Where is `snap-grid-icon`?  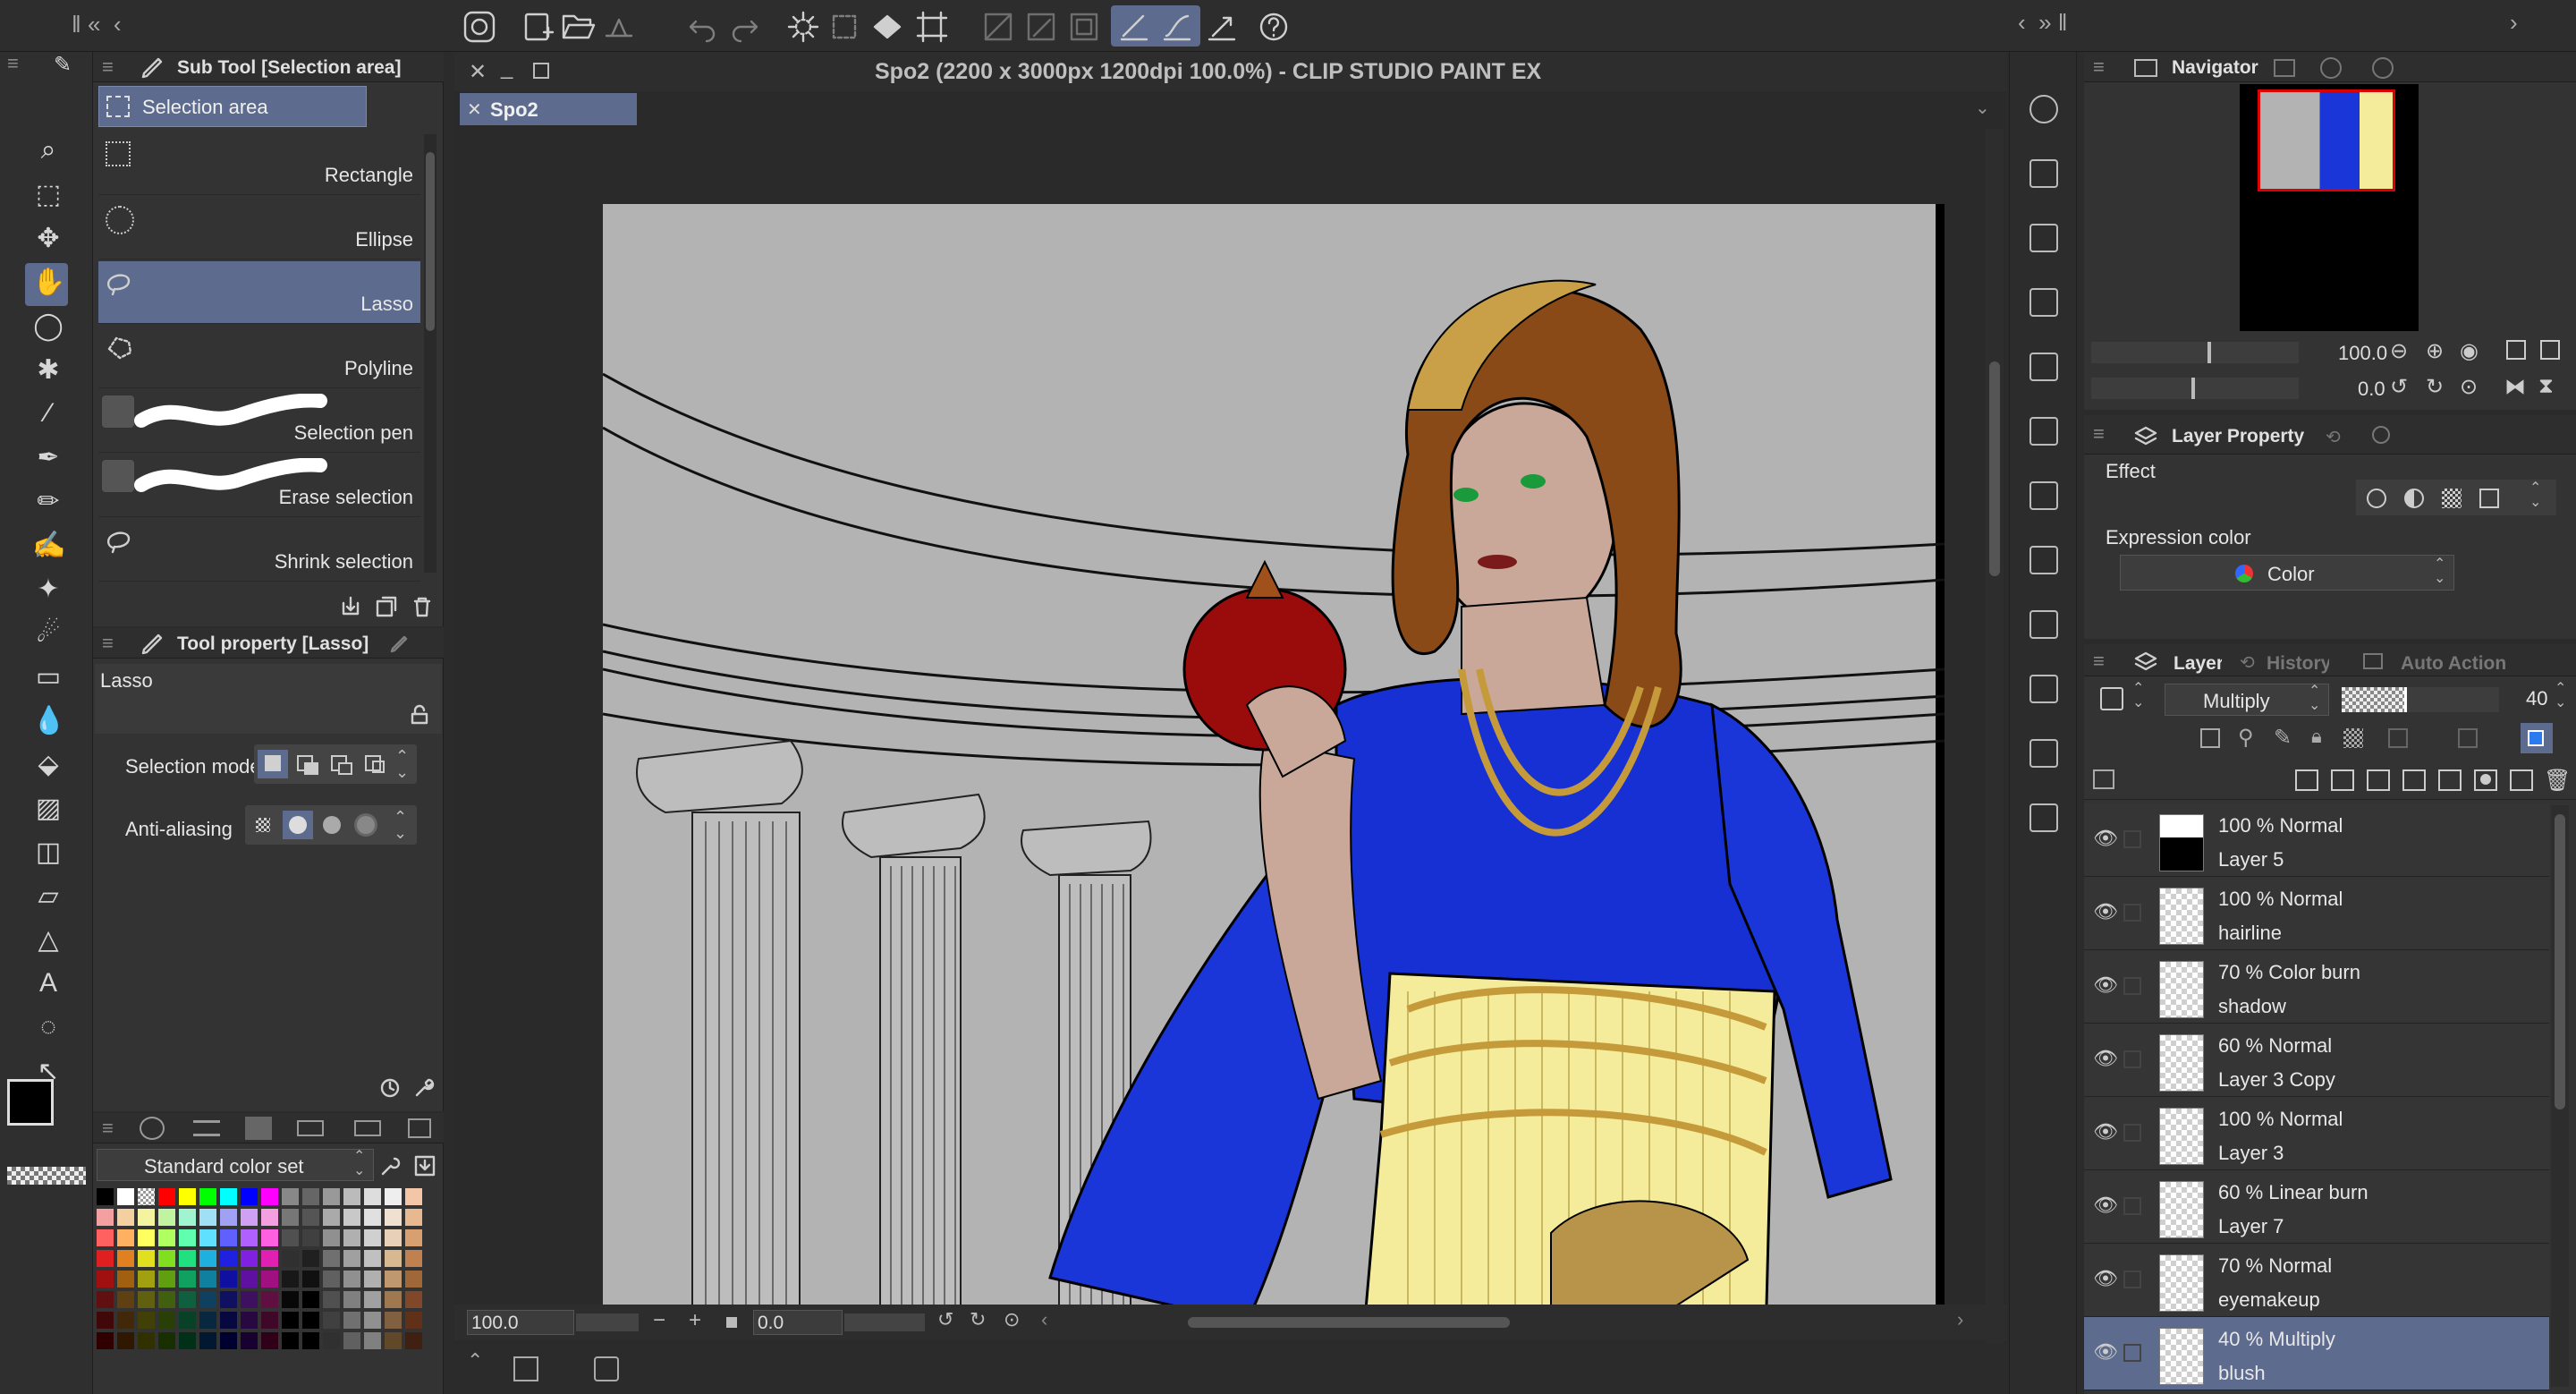 snap-grid-icon is located at coordinates (1084, 27).